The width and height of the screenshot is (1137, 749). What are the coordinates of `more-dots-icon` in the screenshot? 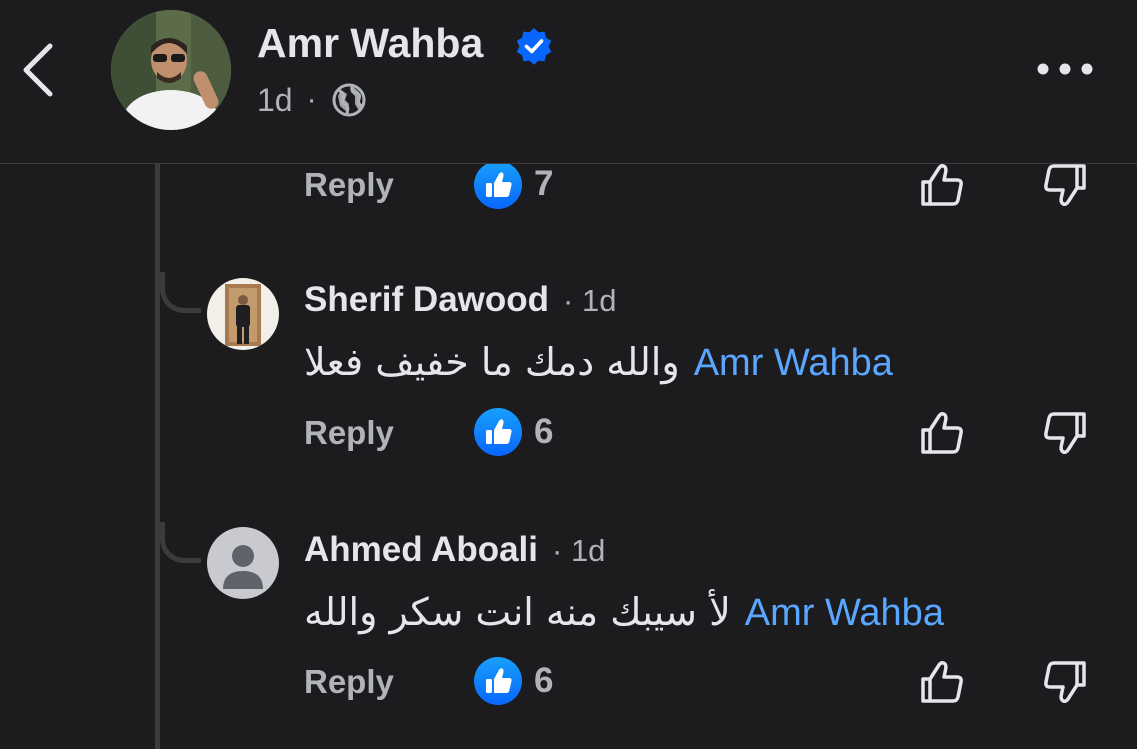 It's located at (1065, 69).